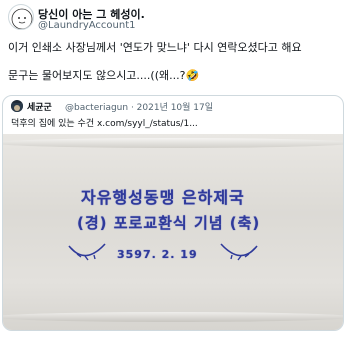  Describe the element at coordinates (87, 252) in the screenshot. I see `left-laurel-icon` at that location.